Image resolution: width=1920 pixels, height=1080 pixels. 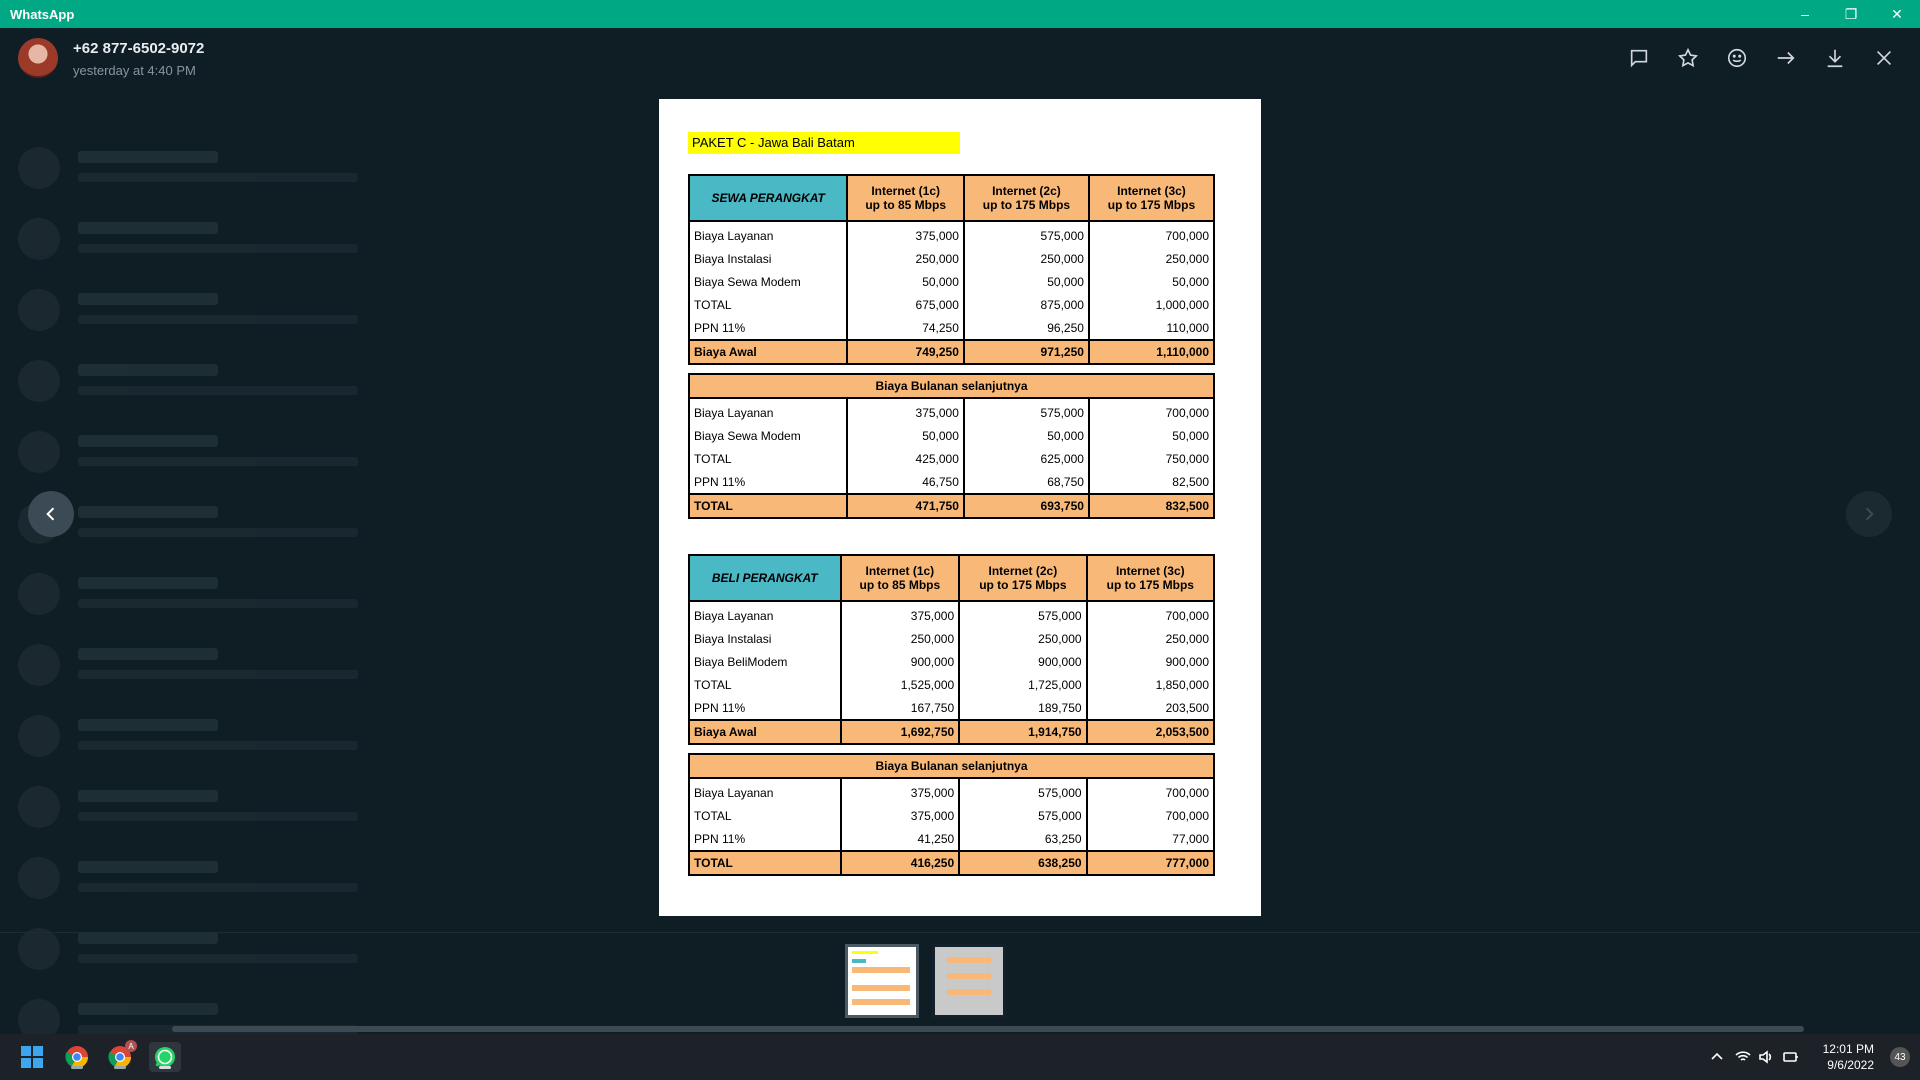 What do you see at coordinates (1897, 14) in the screenshot?
I see `window-close-button: ✕` at bounding box center [1897, 14].